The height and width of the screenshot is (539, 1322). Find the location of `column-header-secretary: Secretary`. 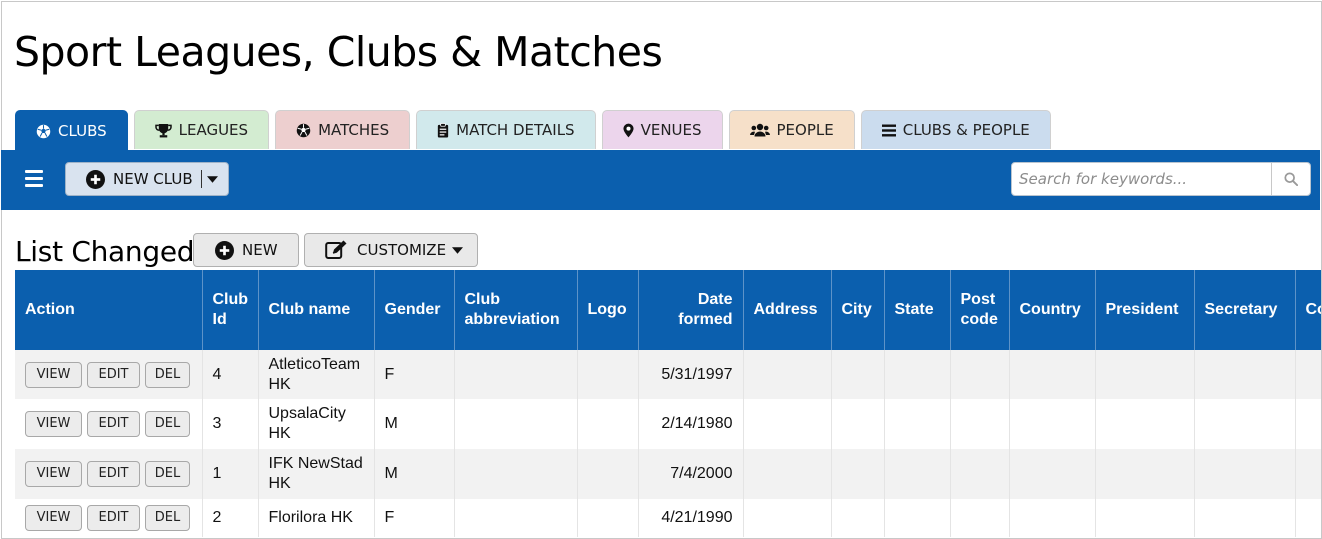

column-header-secretary: Secretary is located at coordinates (1245, 310).